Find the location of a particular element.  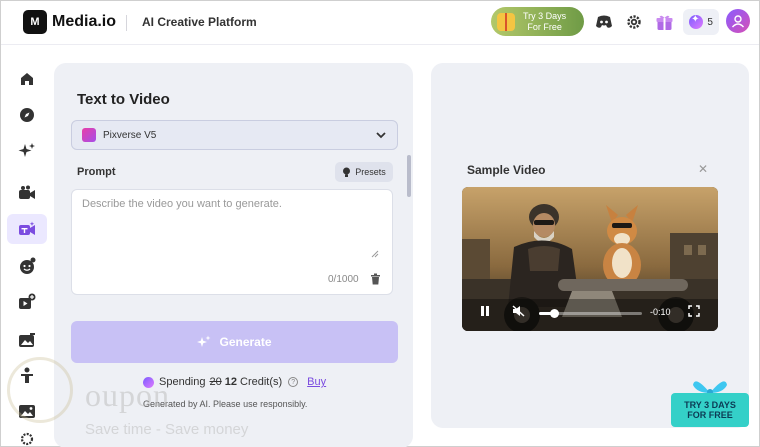

credit-count: 5 is located at coordinates (710, 22).